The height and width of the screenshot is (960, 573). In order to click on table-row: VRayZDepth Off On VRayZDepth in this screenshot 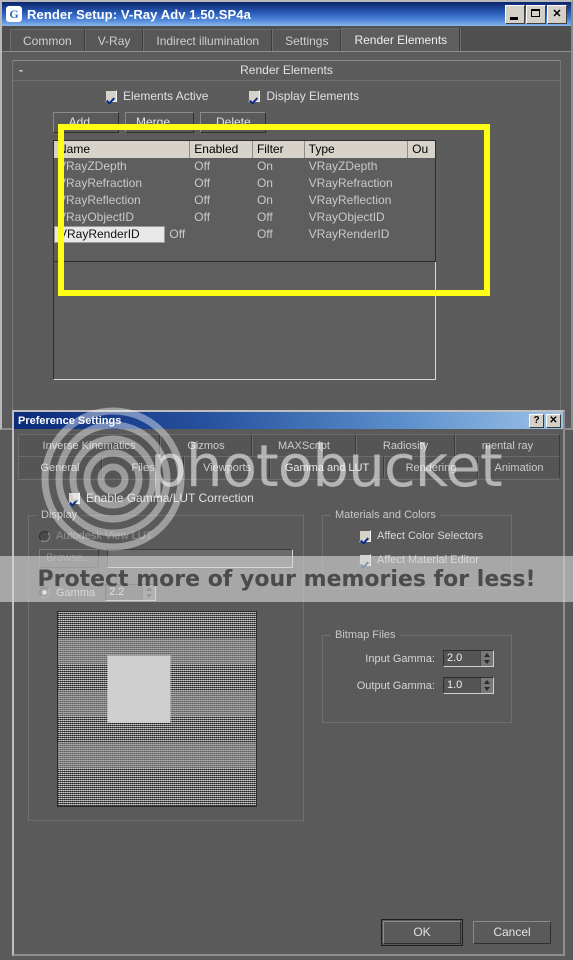, I will do `click(244, 166)`.